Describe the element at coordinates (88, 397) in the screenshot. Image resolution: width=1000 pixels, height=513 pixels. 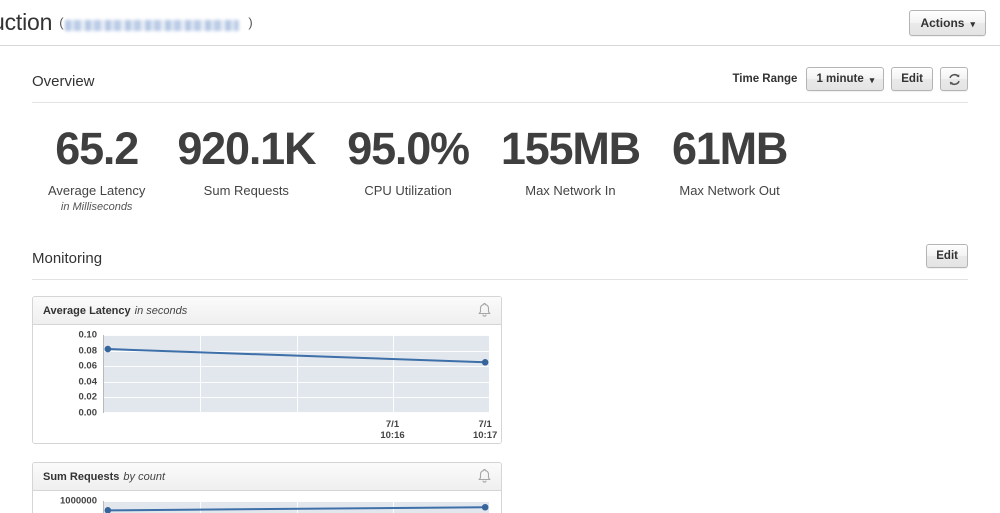
I see `y-axis-tick-label: 0.02` at that location.